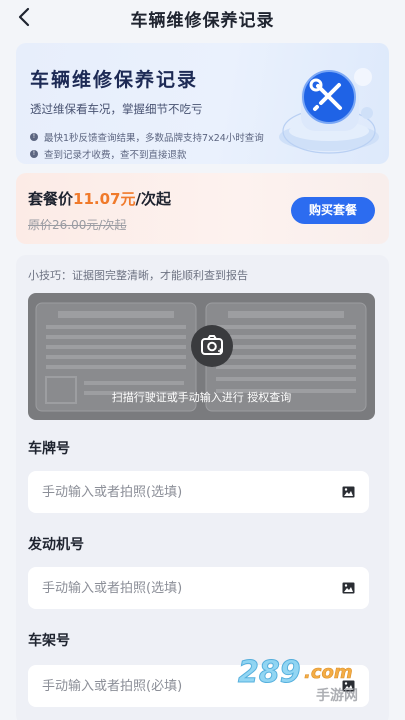  I want to click on page-title: 车辆维修保养记录, so click(202, 21).